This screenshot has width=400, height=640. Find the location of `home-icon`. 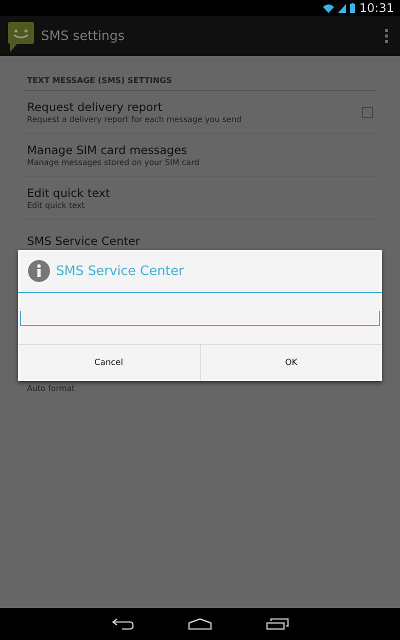

home-icon is located at coordinates (200, 624).